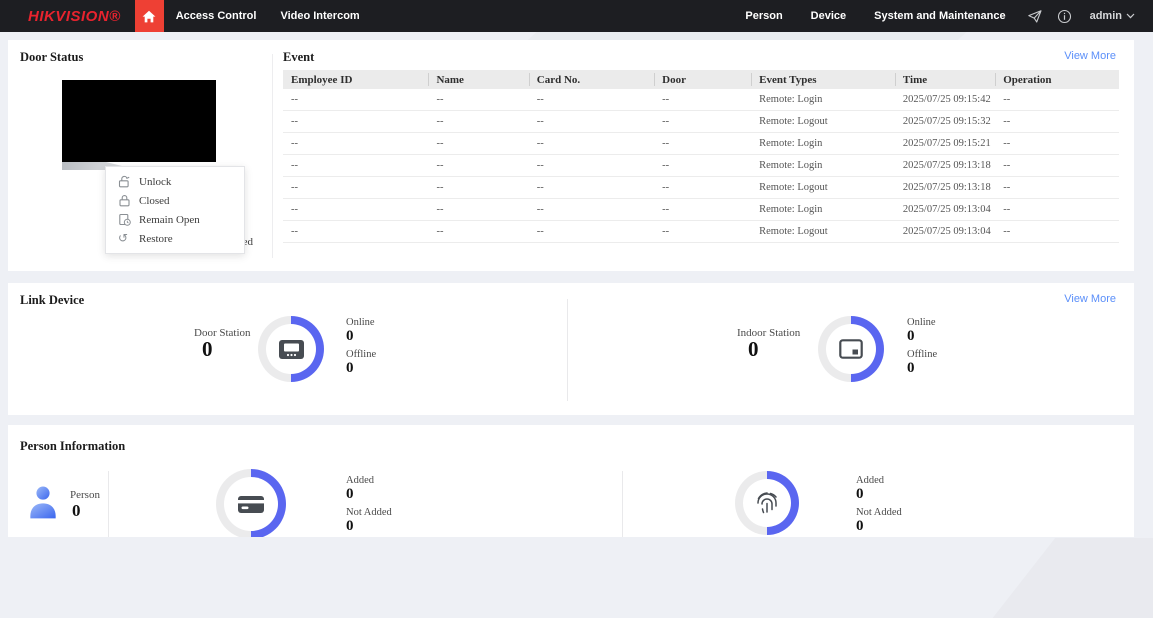  Describe the element at coordinates (823, 231) in the screenshot. I see `table-cell: Remote: Logout` at that location.